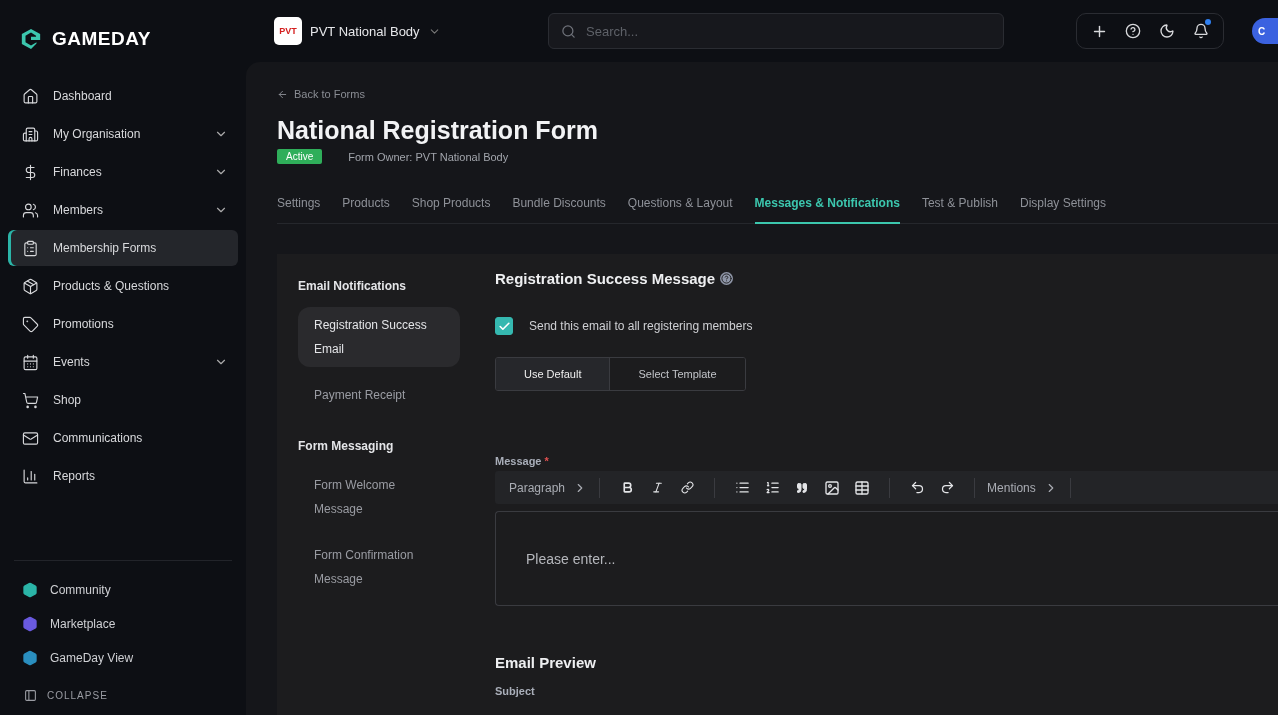  Describe the element at coordinates (641, 326) in the screenshot. I see `checkbox-label: Send this email to all registering members` at that location.